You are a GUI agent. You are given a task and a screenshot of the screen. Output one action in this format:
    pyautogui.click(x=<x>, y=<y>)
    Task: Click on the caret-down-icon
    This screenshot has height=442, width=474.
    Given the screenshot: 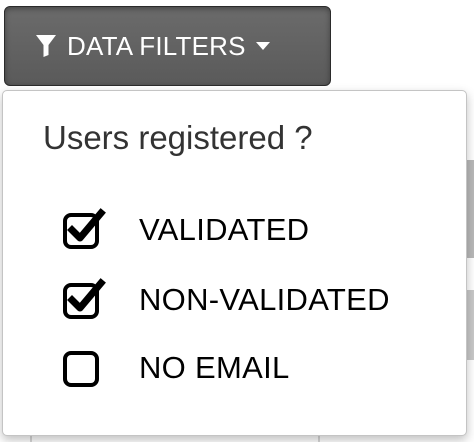 What is the action you would take?
    pyautogui.click(x=262, y=46)
    